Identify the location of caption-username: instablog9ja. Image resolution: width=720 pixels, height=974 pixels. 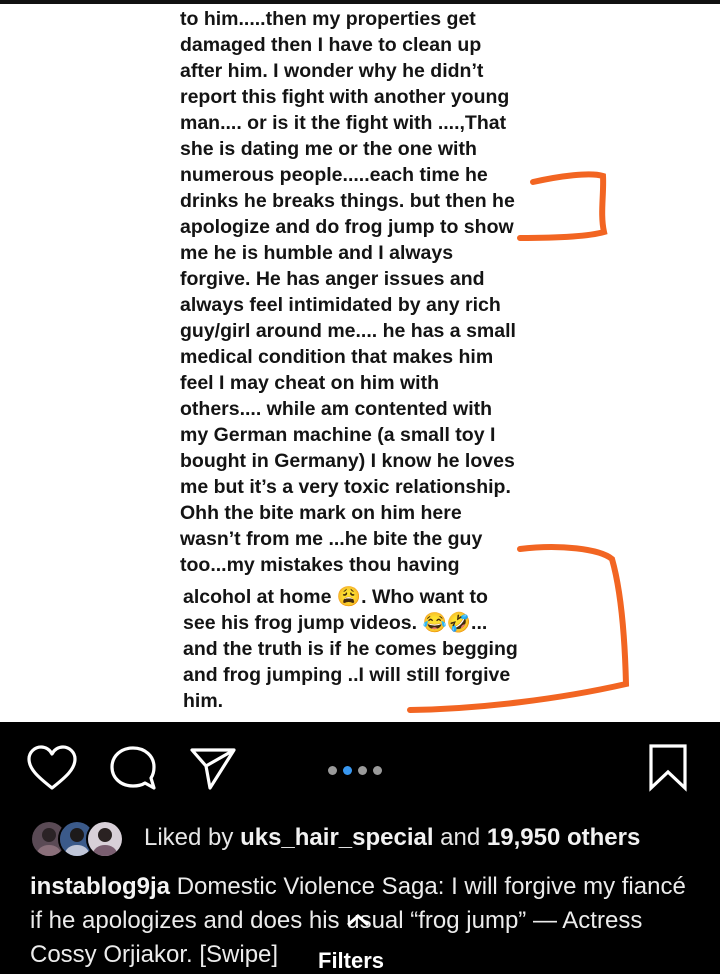
(100, 886).